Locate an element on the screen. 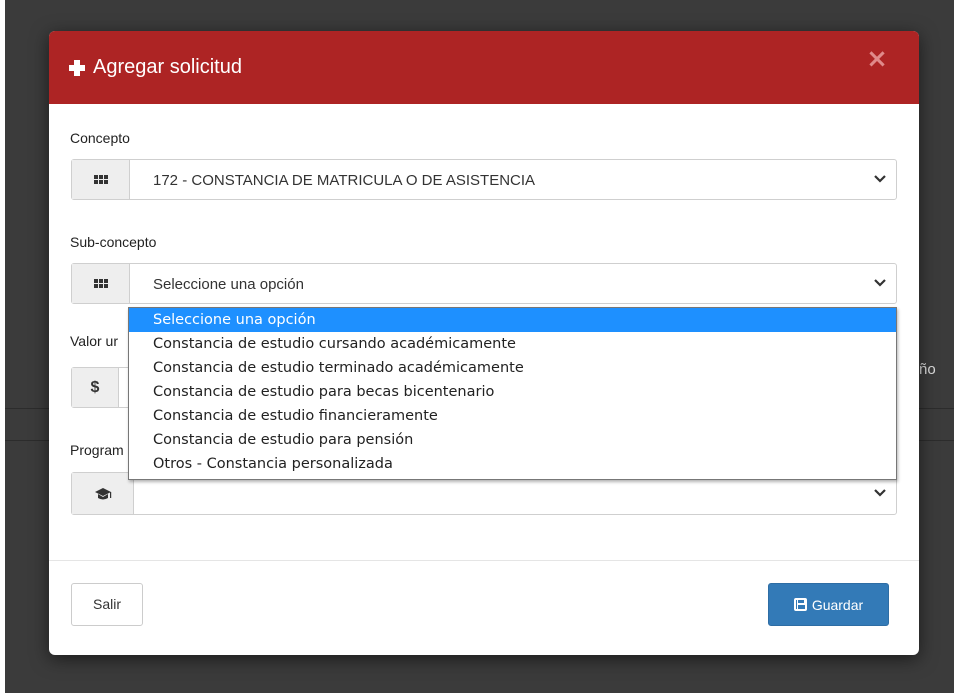 This screenshot has width=954, height=693. subconcepto-label: Sub-concepto is located at coordinates (113, 242).